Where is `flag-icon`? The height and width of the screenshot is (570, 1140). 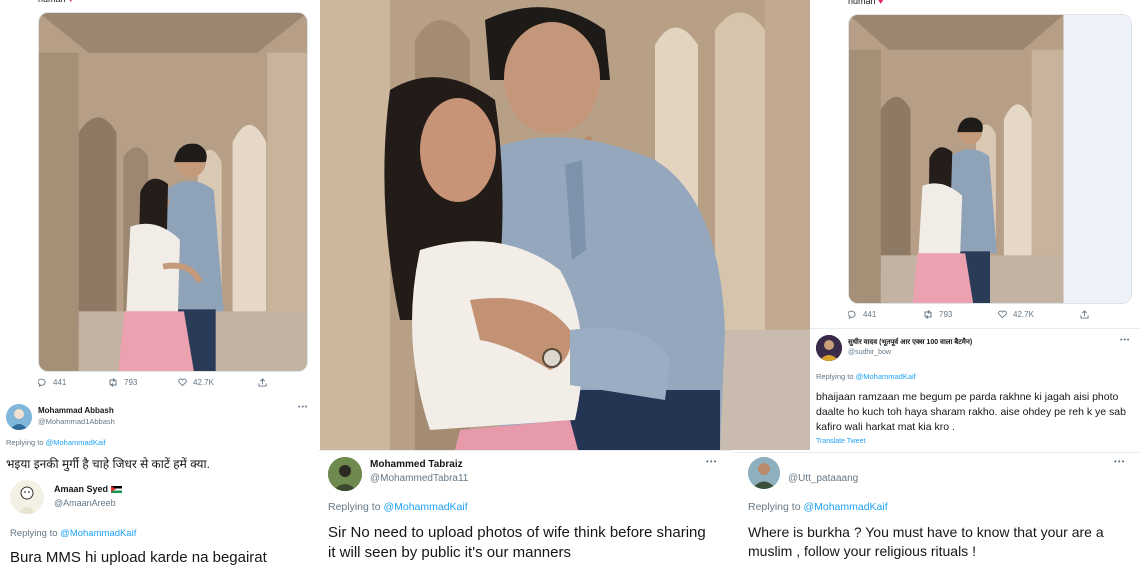
flag-icon is located at coordinates (116, 490).